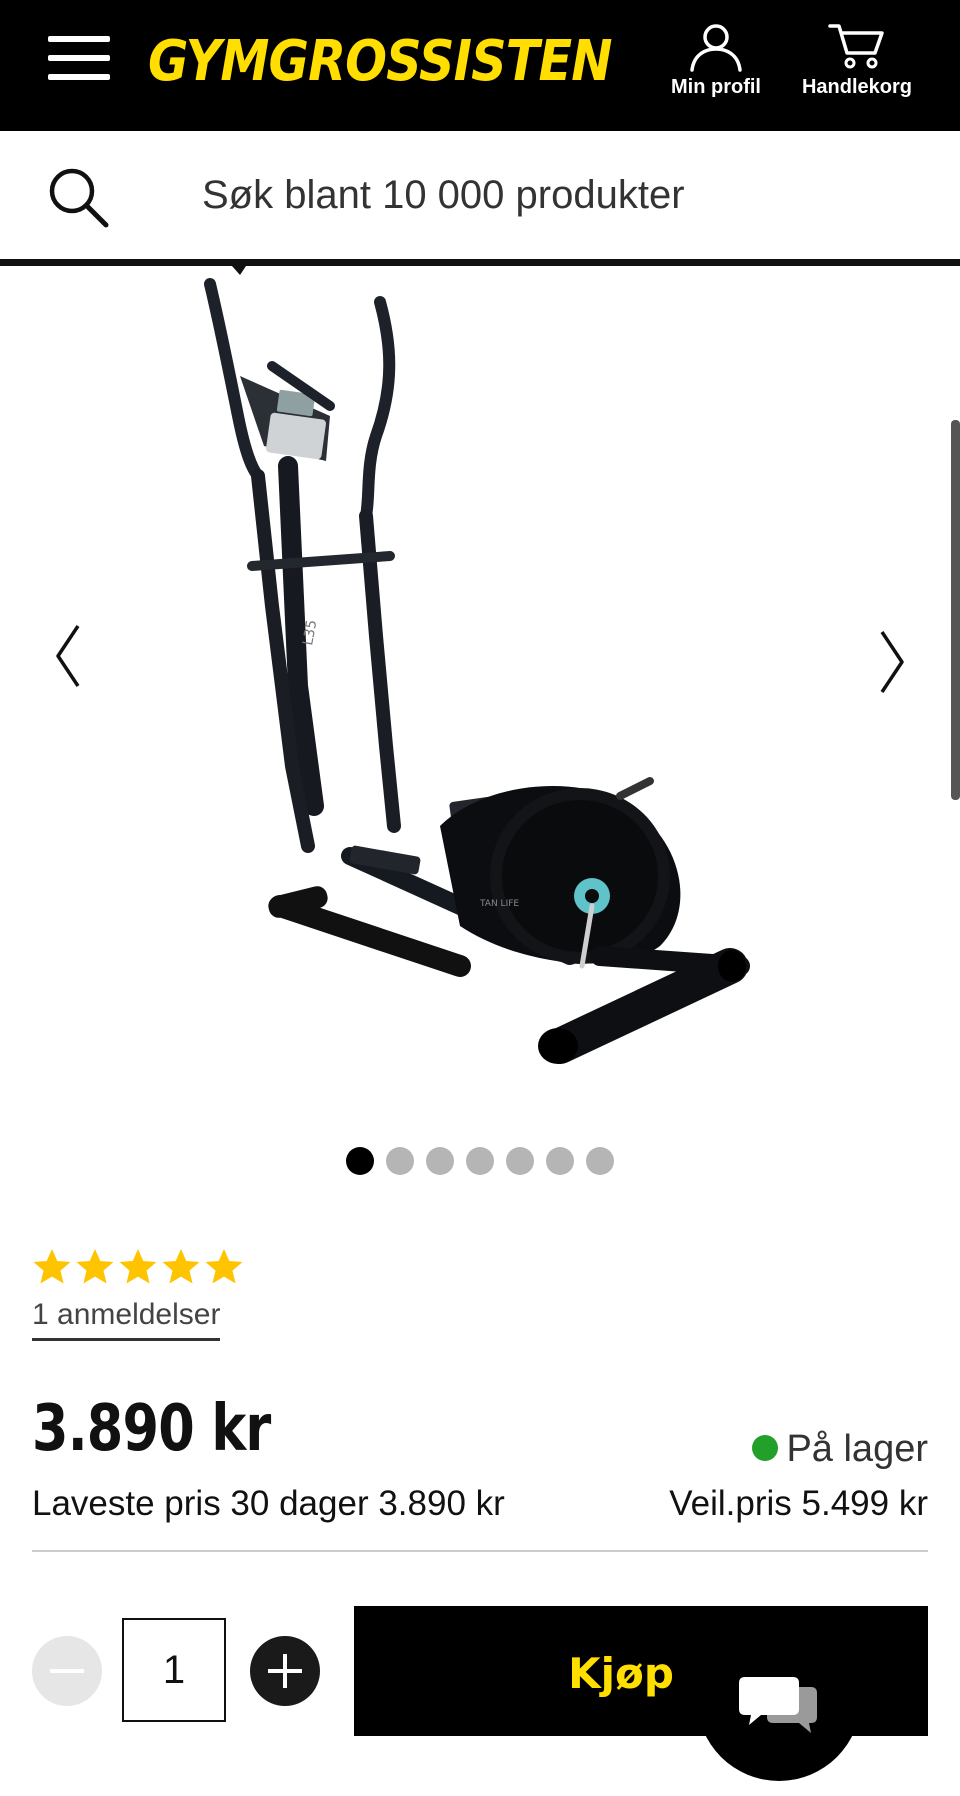  Describe the element at coordinates (380, 62) in the screenshot. I see `site-logo: GYMGROSSISTEN` at that location.